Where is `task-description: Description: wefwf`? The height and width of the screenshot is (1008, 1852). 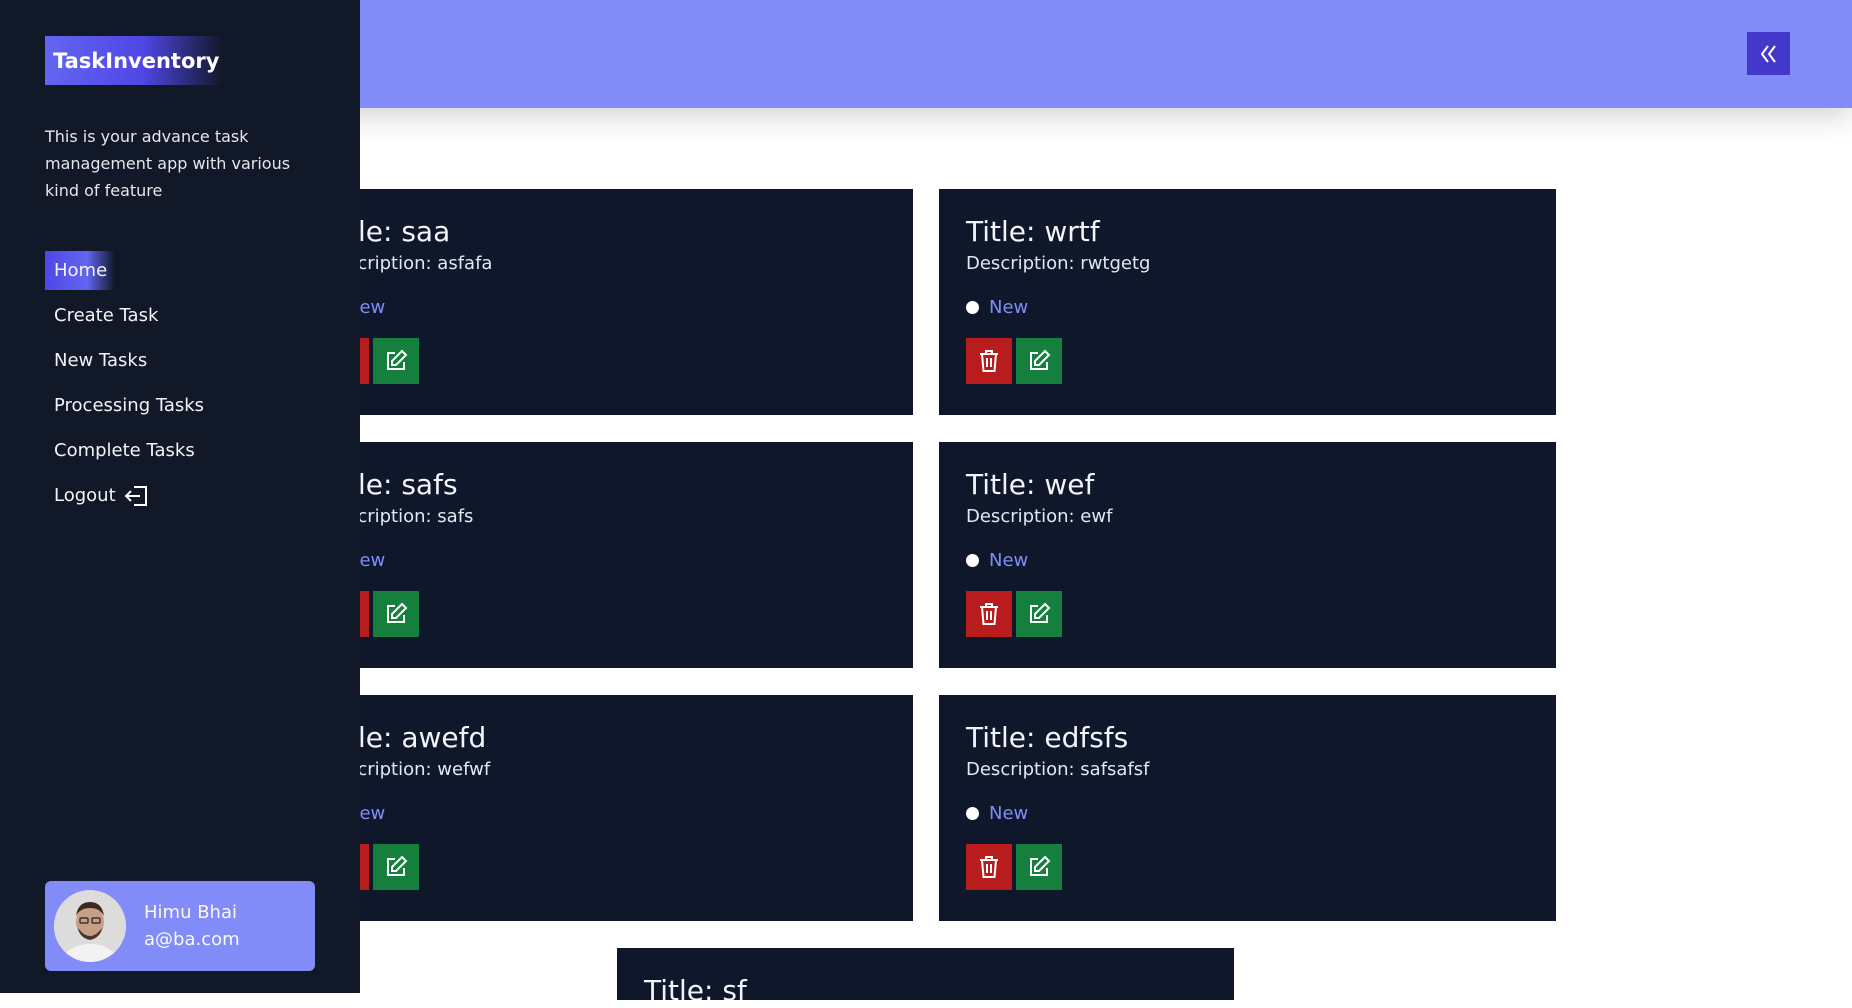 task-description: Description: wefwf is located at coordinates (407, 769).